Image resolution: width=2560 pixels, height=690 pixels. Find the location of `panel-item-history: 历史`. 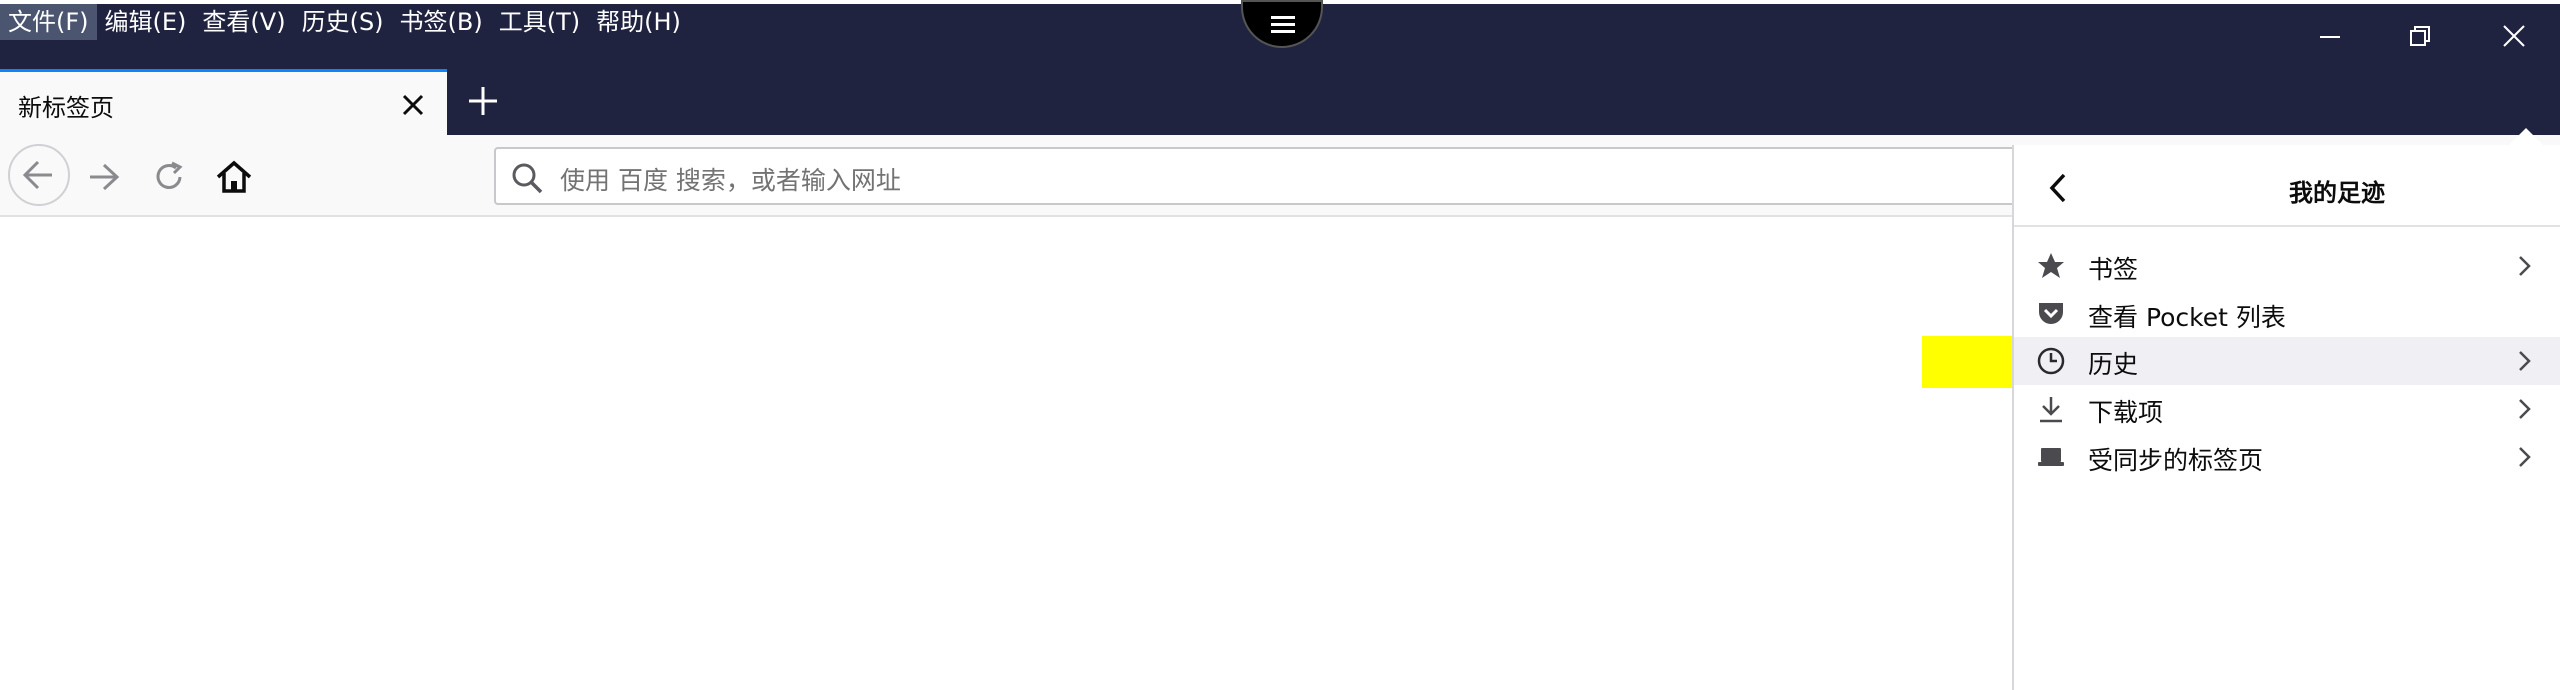

panel-item-history: 历史 is located at coordinates (2287, 361).